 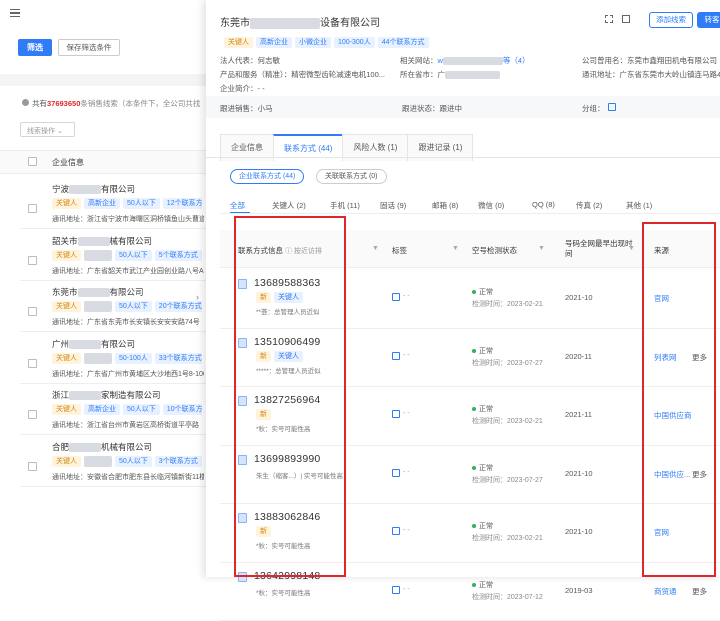 I want to click on info-icon, so click(x=25, y=102).